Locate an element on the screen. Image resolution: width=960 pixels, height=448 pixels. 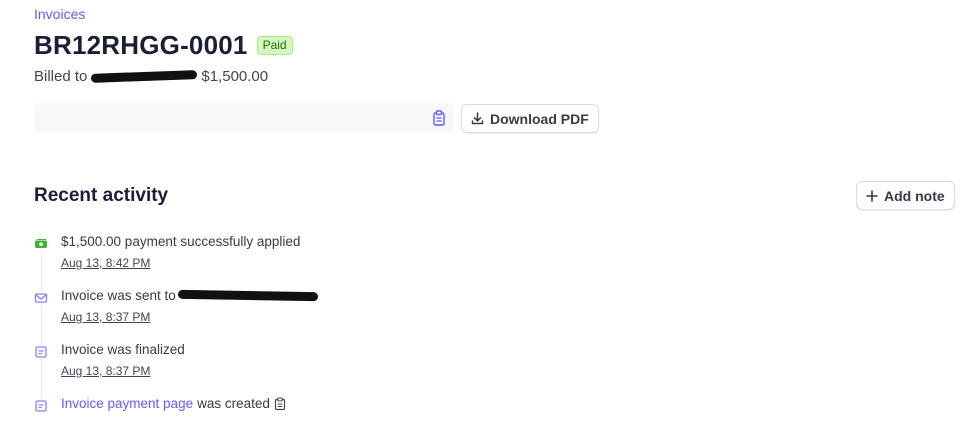
activity-text-row: Invoice payment page was created is located at coordinates (173, 403).